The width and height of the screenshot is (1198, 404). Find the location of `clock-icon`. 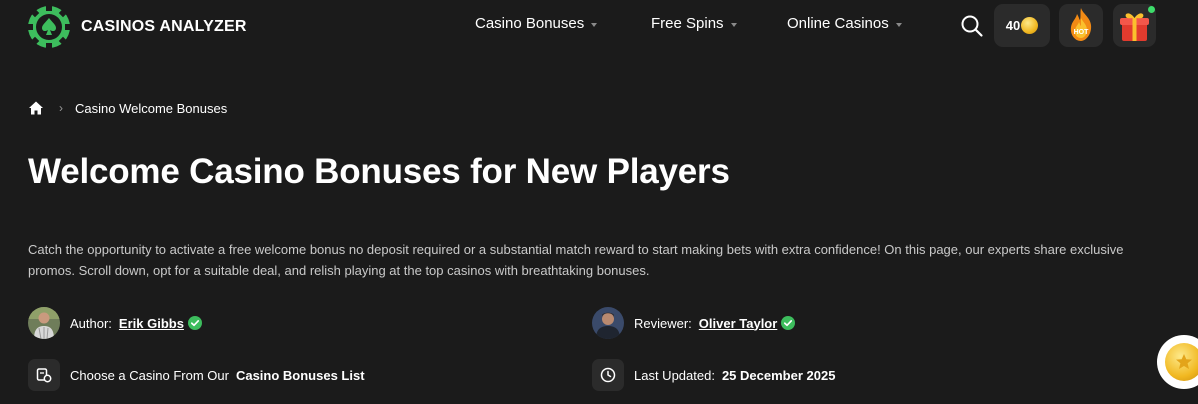

clock-icon is located at coordinates (608, 375).